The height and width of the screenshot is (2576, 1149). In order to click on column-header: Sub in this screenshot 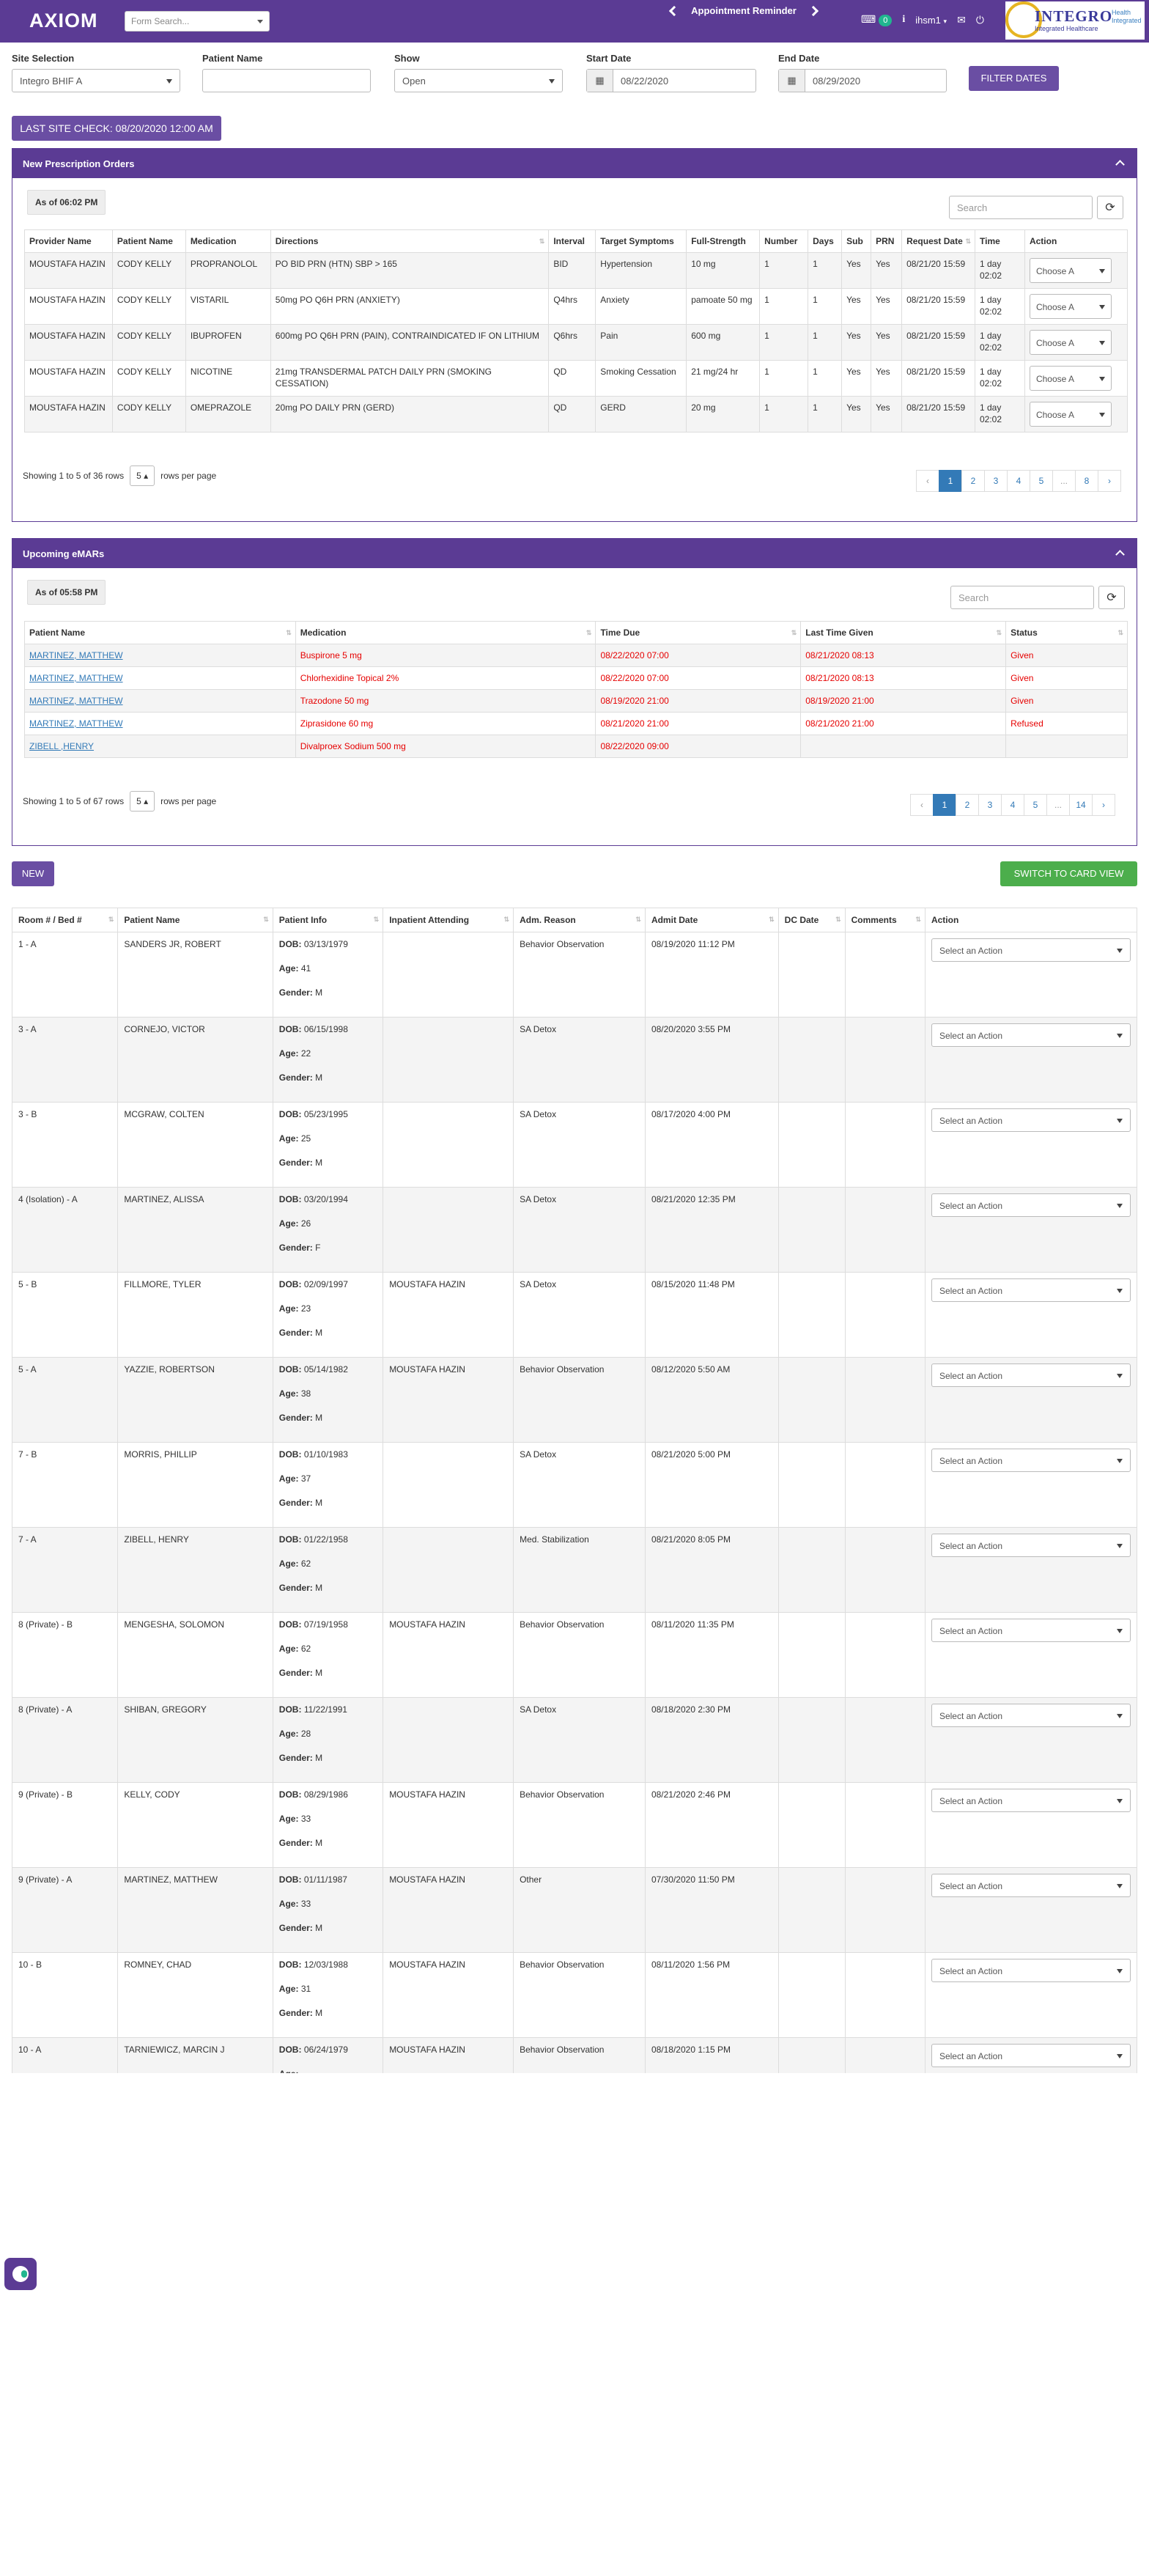, I will do `click(856, 241)`.